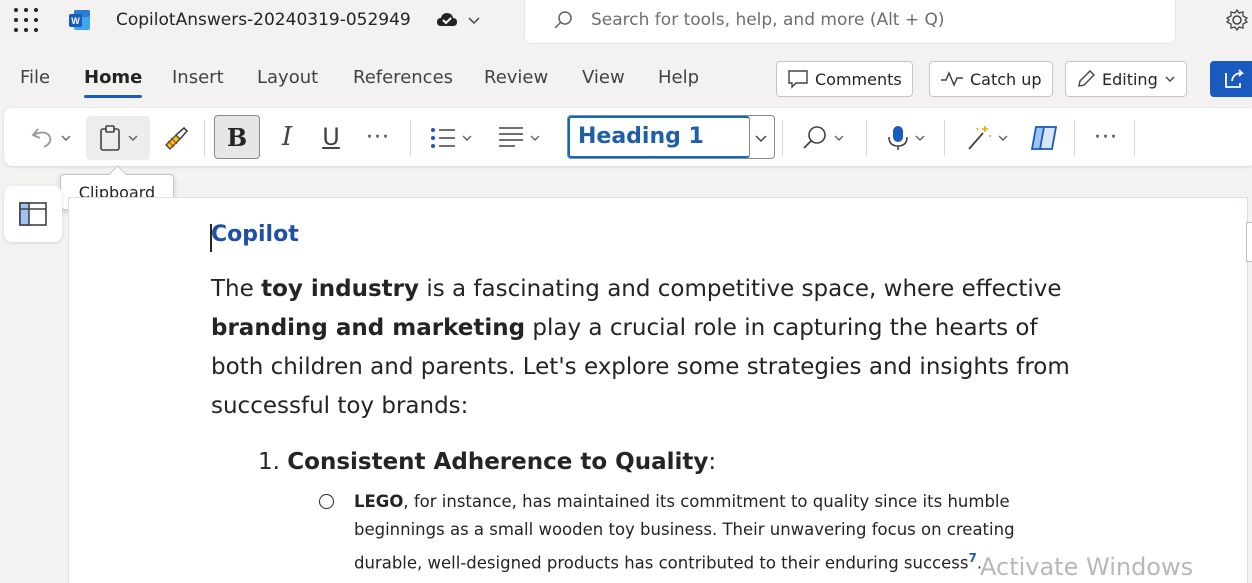 This screenshot has height=583, width=1252. What do you see at coordinates (403, 78) in the screenshot?
I see `tab-references: References` at bounding box center [403, 78].